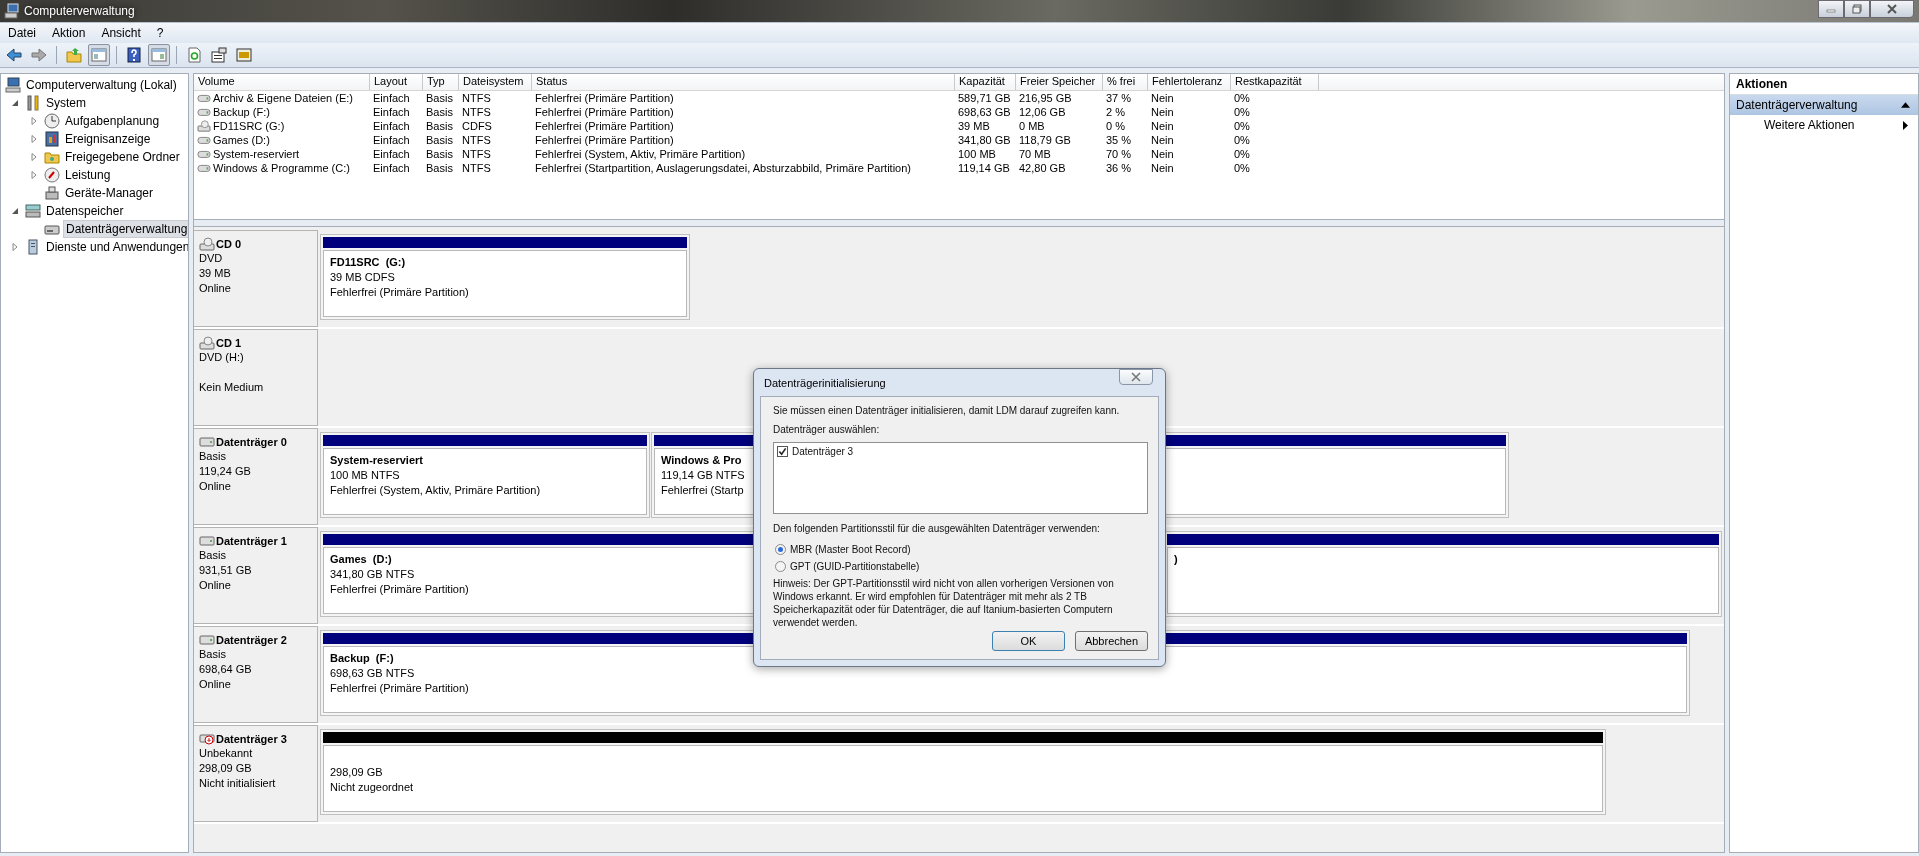 The width and height of the screenshot is (1919, 856). I want to click on table-cell: Games (D:), so click(241, 140).